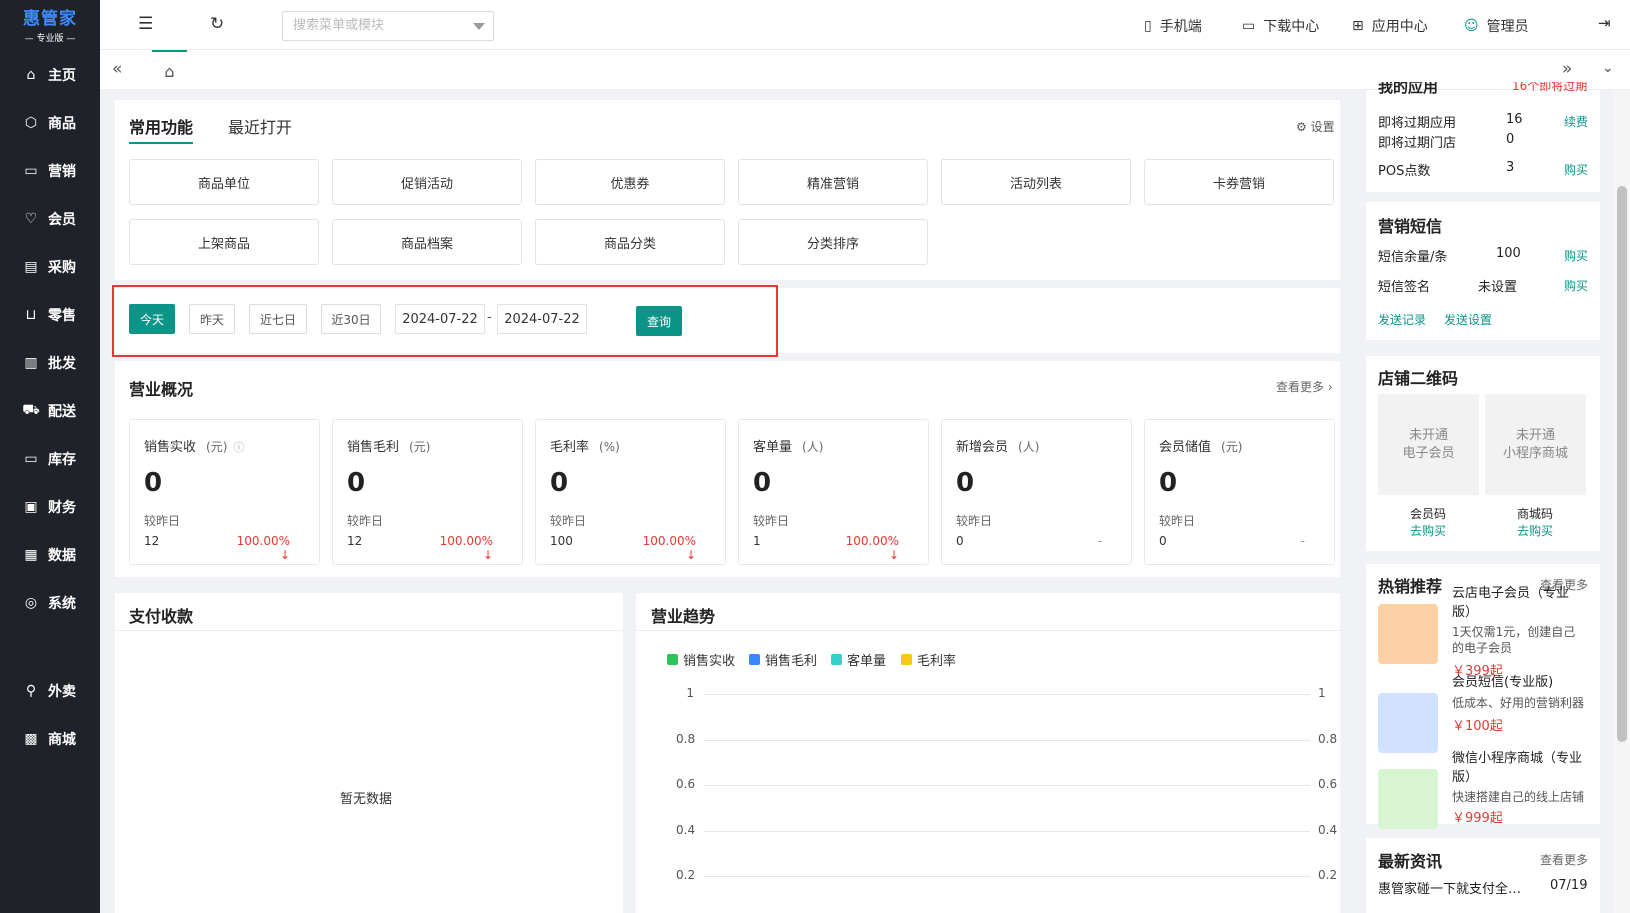 This screenshot has width=1630, height=913. I want to click on help-icon: ⓘ, so click(238, 447).